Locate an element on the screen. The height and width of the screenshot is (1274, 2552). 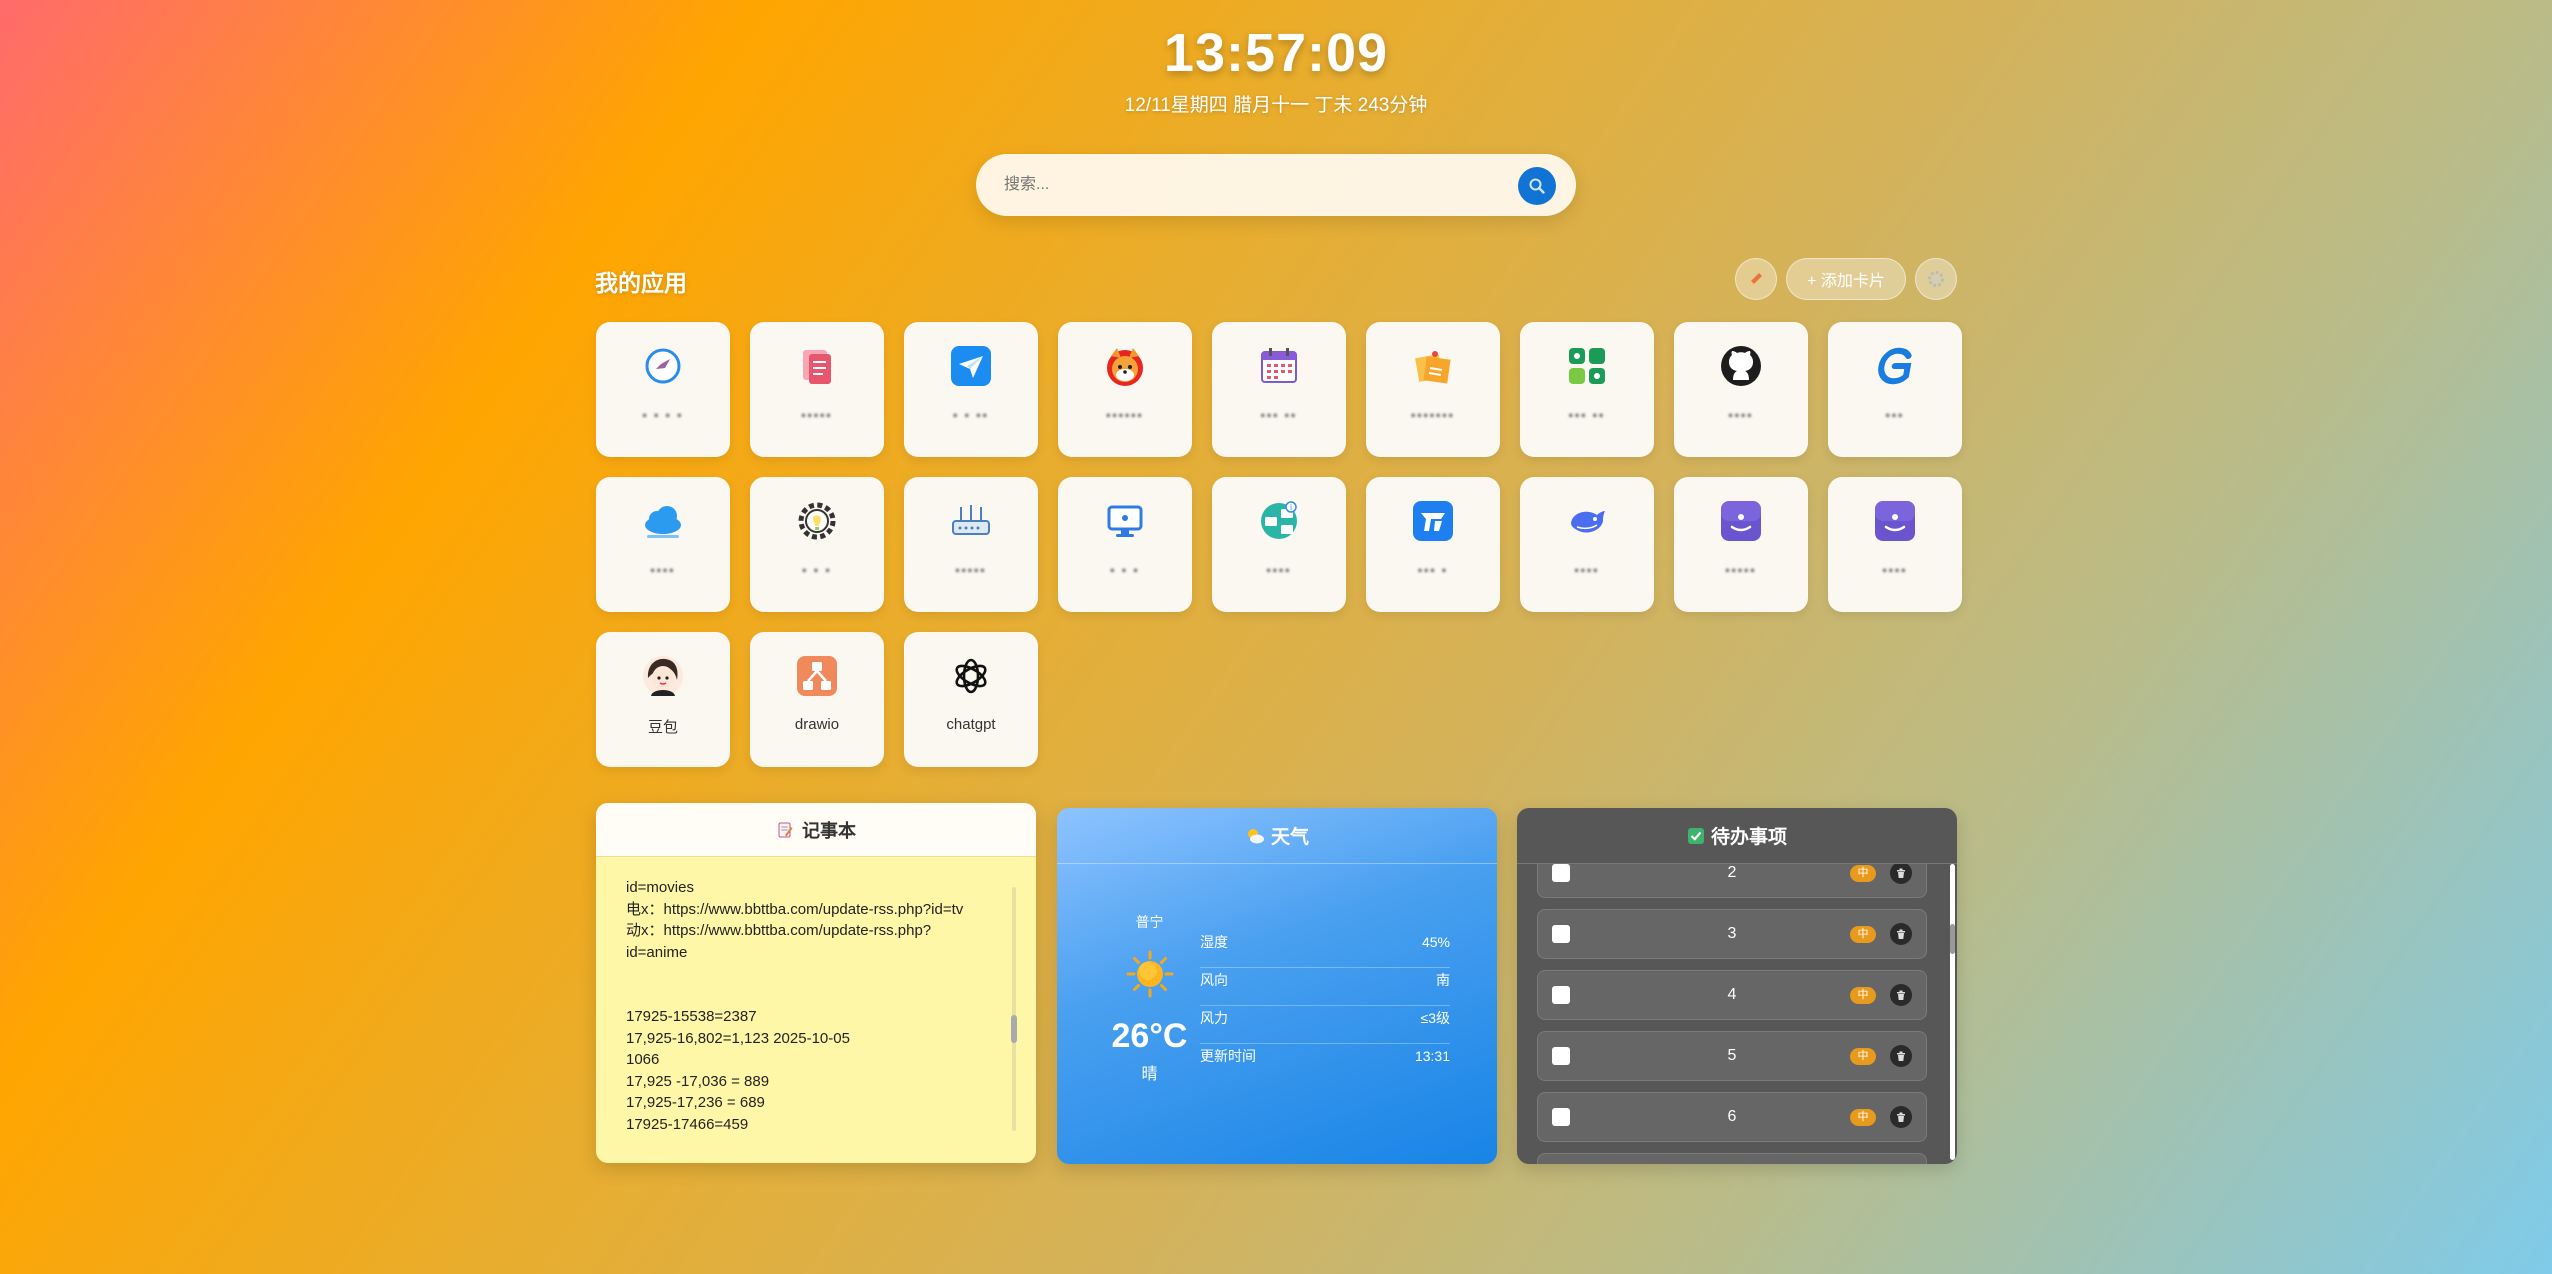
app-label: drawio is located at coordinates (817, 724).